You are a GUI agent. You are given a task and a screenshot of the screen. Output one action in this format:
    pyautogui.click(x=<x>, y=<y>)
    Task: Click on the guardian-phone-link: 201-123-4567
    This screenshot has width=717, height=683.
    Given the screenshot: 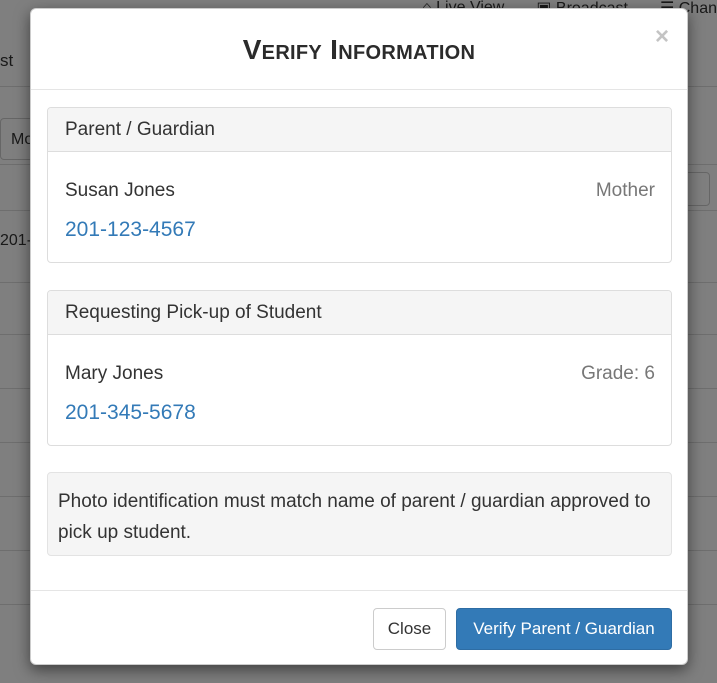 What is the action you would take?
    pyautogui.click(x=130, y=230)
    